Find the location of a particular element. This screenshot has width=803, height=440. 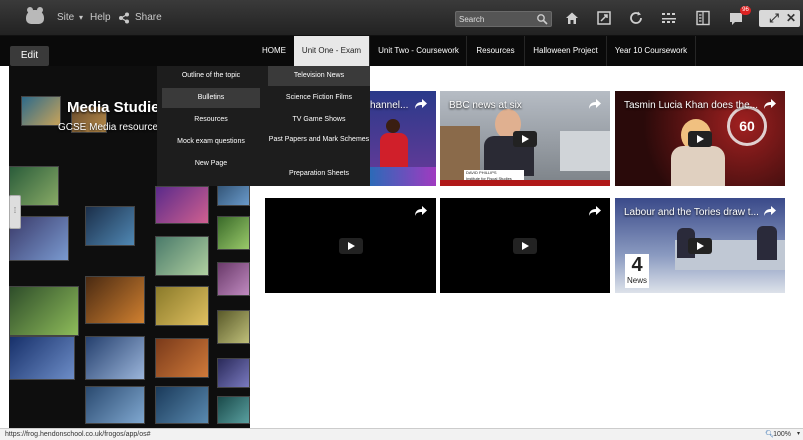

refresh-icon is located at coordinates (636, 18).